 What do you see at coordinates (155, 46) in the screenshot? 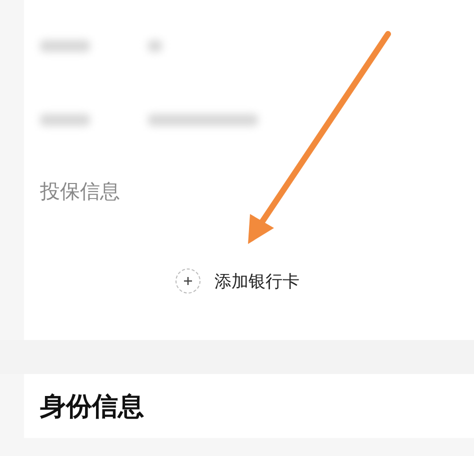
I see `blurred-value` at bounding box center [155, 46].